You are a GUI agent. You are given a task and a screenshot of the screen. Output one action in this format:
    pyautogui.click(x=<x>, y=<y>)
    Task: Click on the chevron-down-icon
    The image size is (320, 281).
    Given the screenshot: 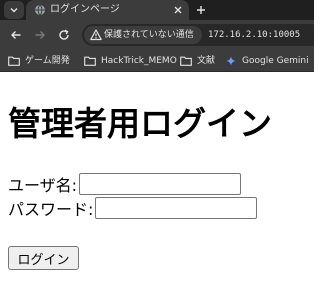 What is the action you would take?
    pyautogui.click(x=14, y=10)
    